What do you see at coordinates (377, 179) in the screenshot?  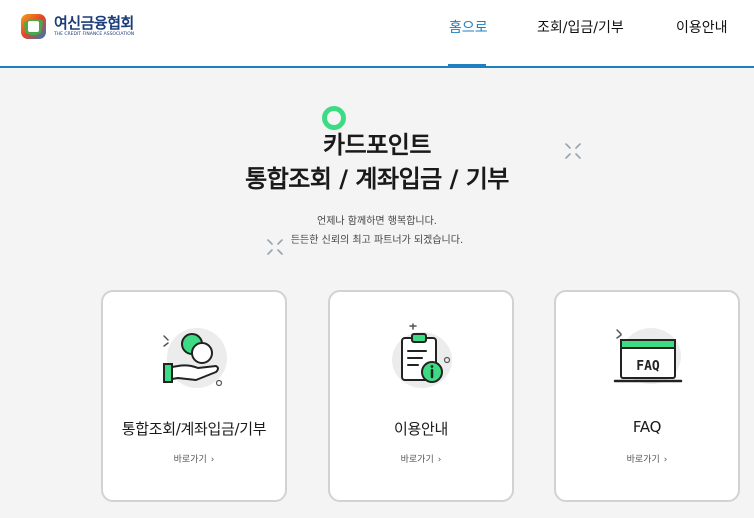 I see `hero-title-line2: 통합조회 / 계좌입금 / 기부` at bounding box center [377, 179].